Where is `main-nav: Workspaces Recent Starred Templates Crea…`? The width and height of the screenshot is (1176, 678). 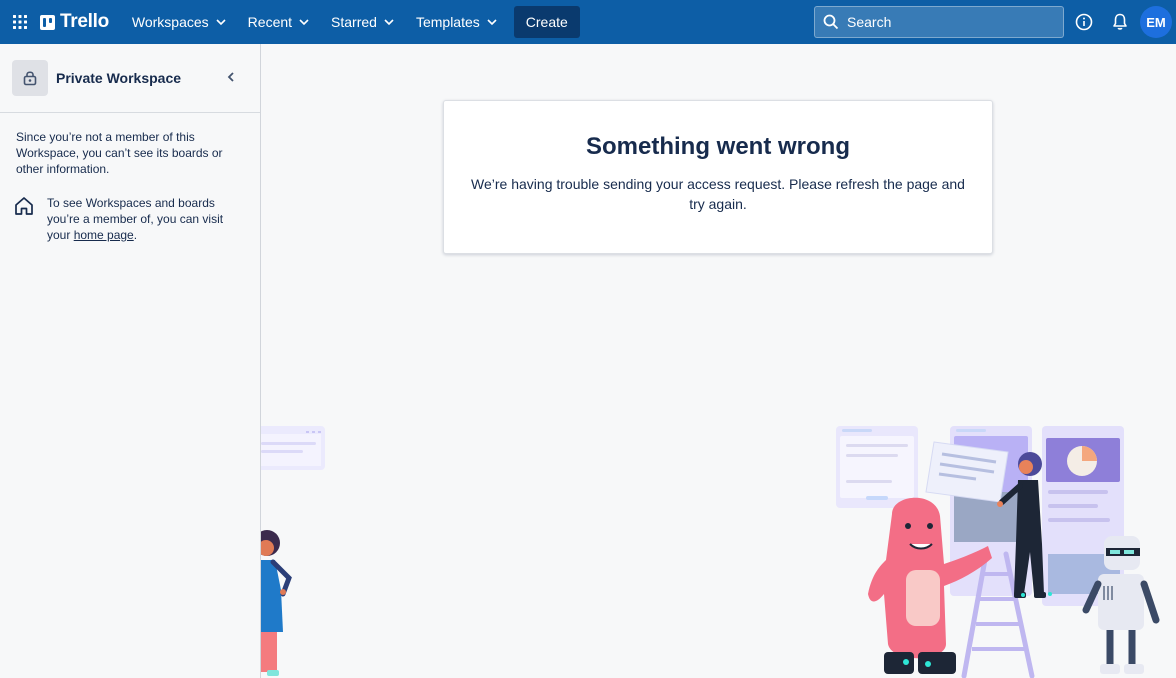 main-nav: Workspaces Recent Starred Templates Crea… is located at coordinates (350, 22).